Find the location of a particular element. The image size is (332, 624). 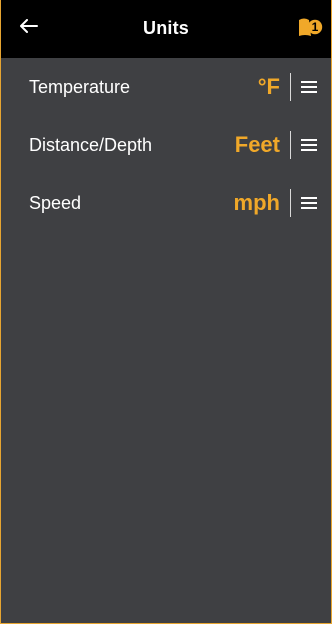

speed-label: Speed is located at coordinates (55, 202).